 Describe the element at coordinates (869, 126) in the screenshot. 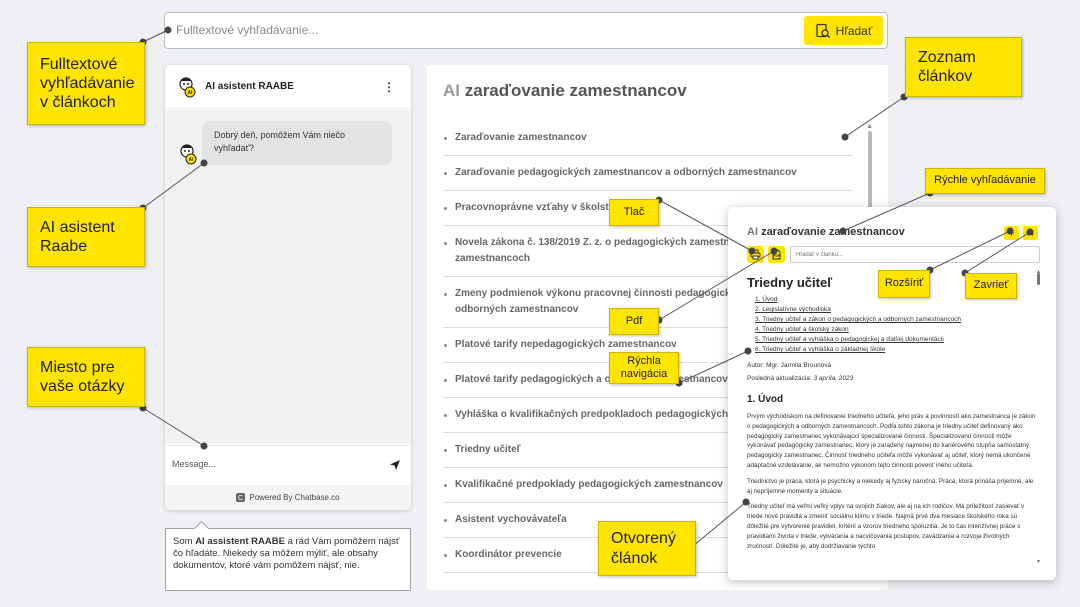

I see `scroll-up-icon: ▲` at that location.